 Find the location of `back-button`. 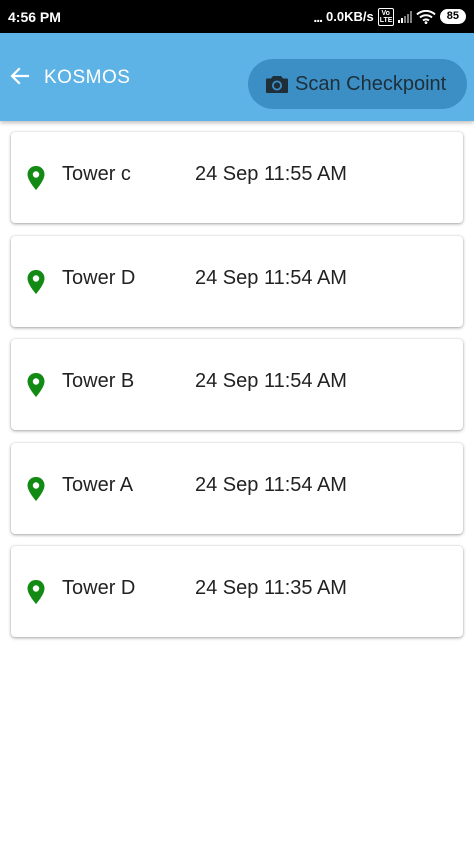

back-button is located at coordinates (20, 76).